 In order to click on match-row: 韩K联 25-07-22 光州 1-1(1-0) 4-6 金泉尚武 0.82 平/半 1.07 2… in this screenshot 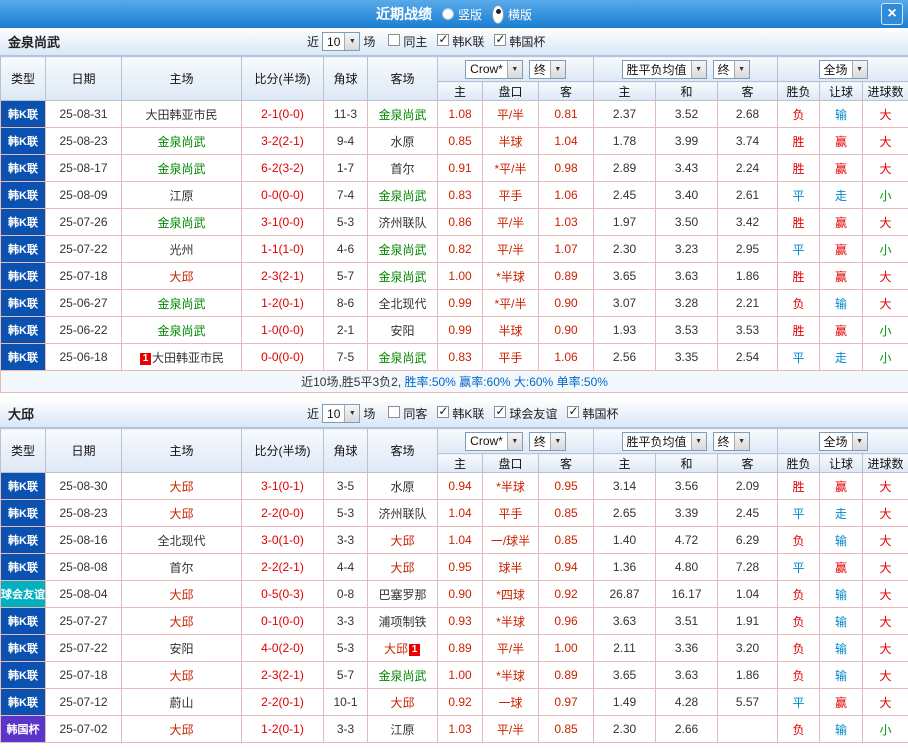, I will do `click(454, 249)`.